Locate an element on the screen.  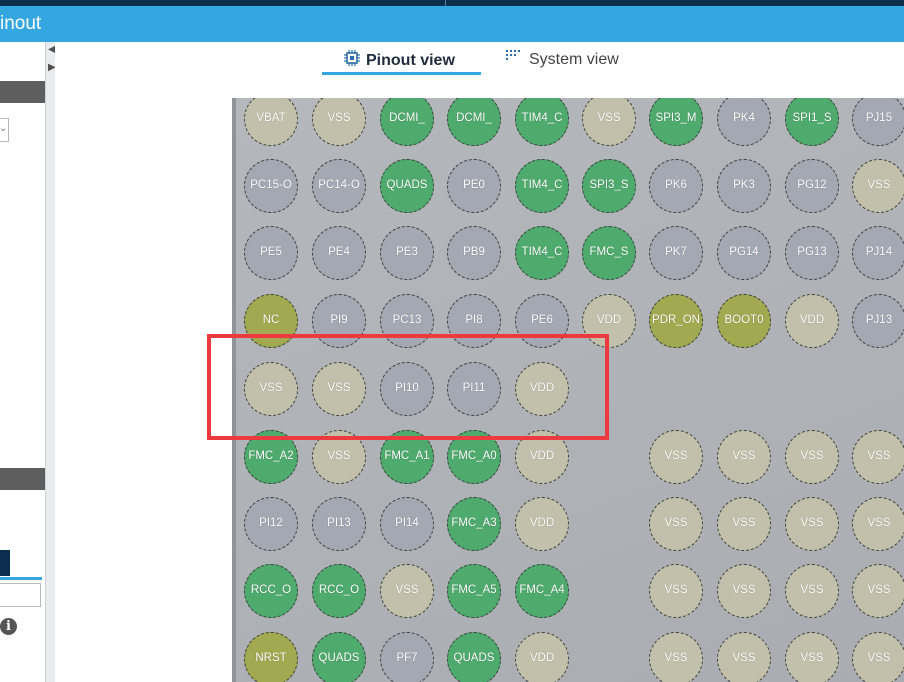
pin-7-1: RCC_O is located at coordinates (339, 591).